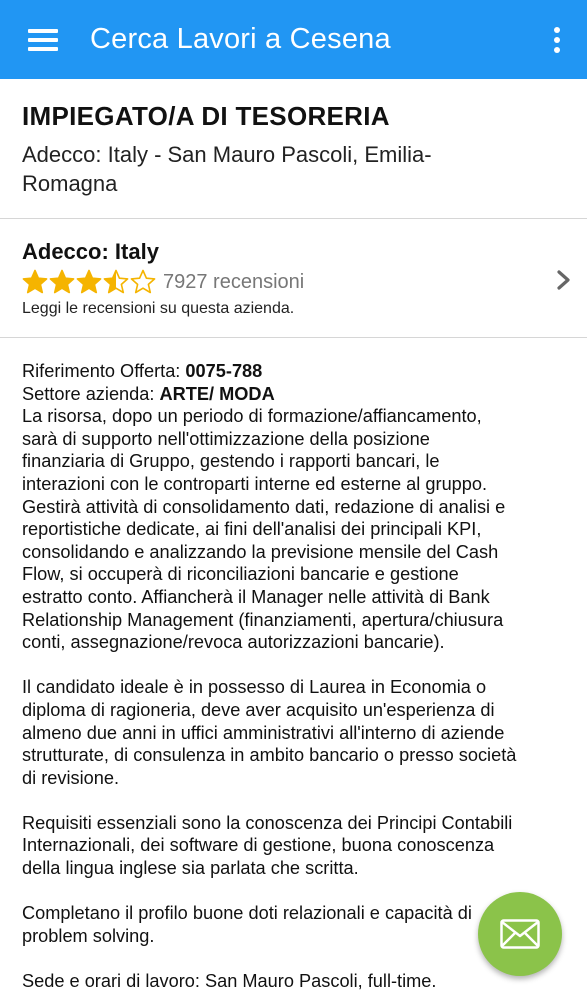  What do you see at coordinates (43, 39) in the screenshot?
I see `hamburger-menu-icon` at bounding box center [43, 39].